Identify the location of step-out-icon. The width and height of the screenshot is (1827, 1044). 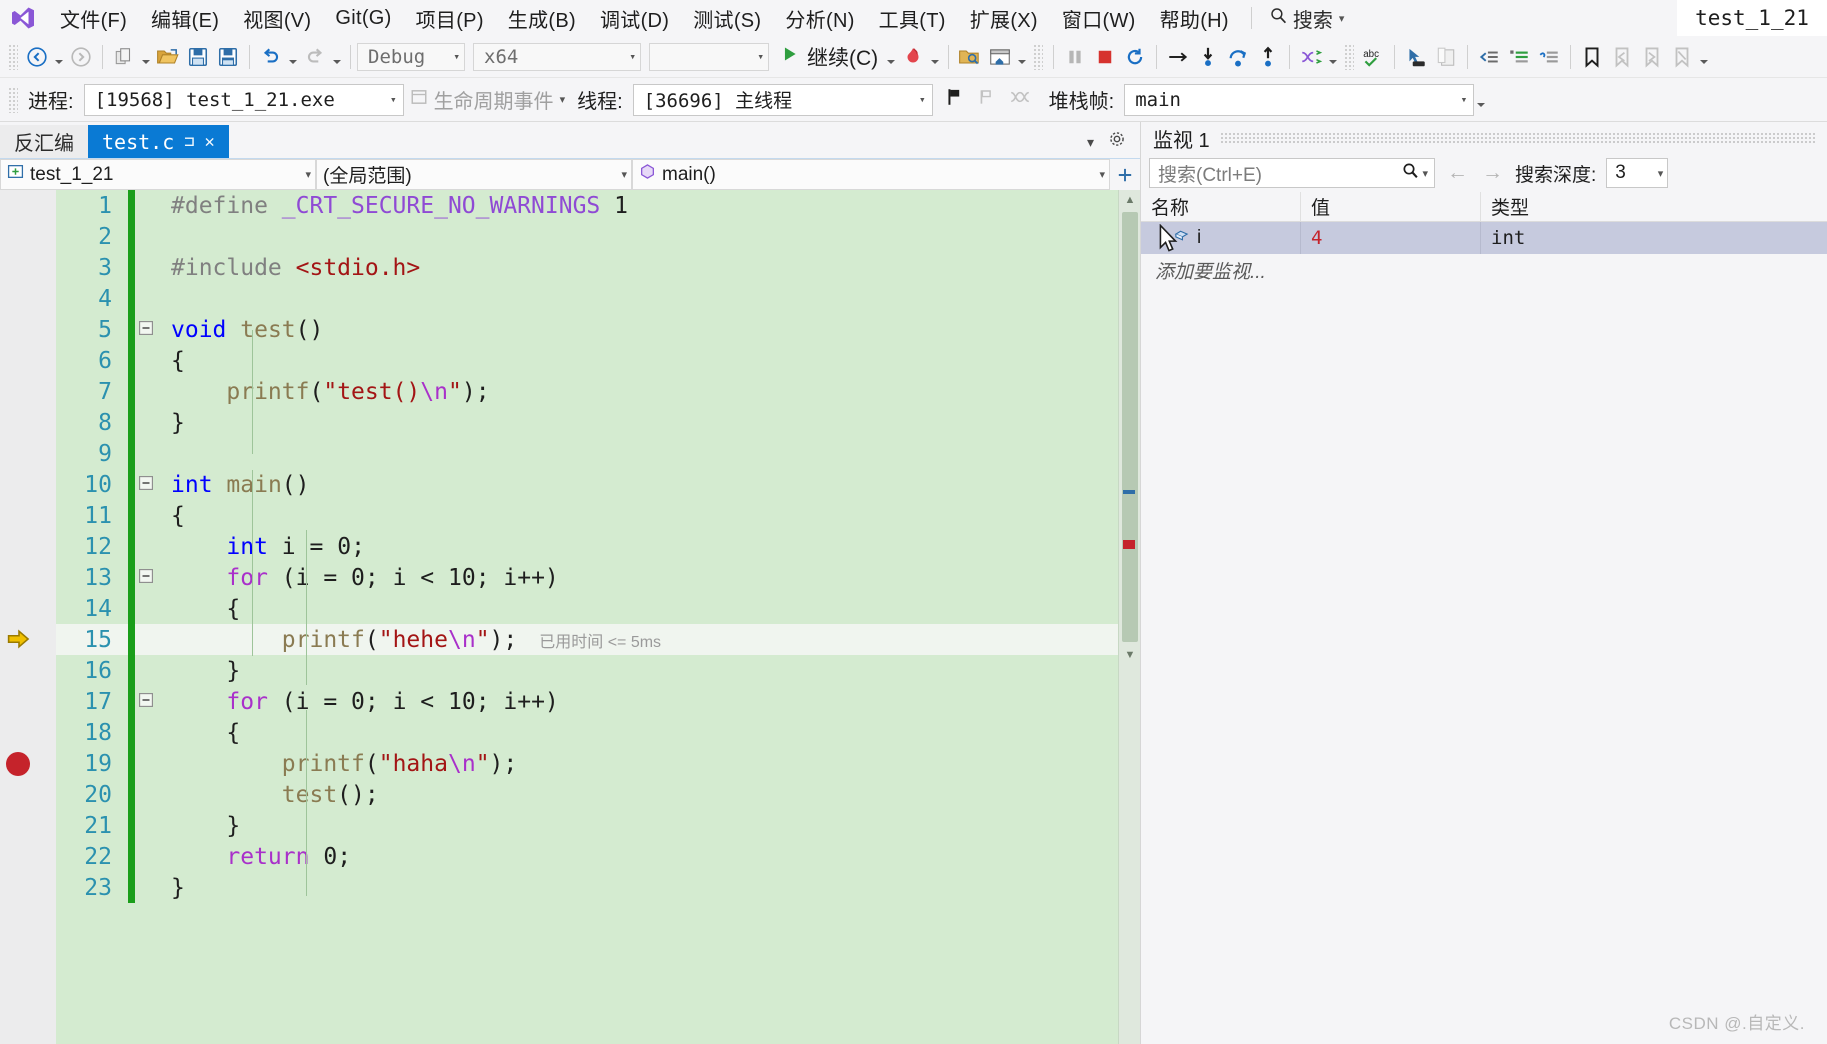
(1268, 57).